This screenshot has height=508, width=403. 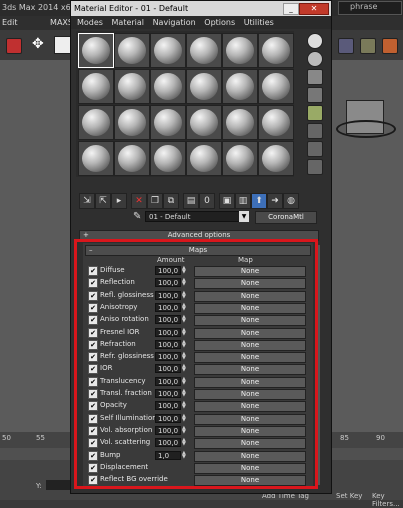 I want to click on coord-y-label: Y:, so click(x=39, y=486).